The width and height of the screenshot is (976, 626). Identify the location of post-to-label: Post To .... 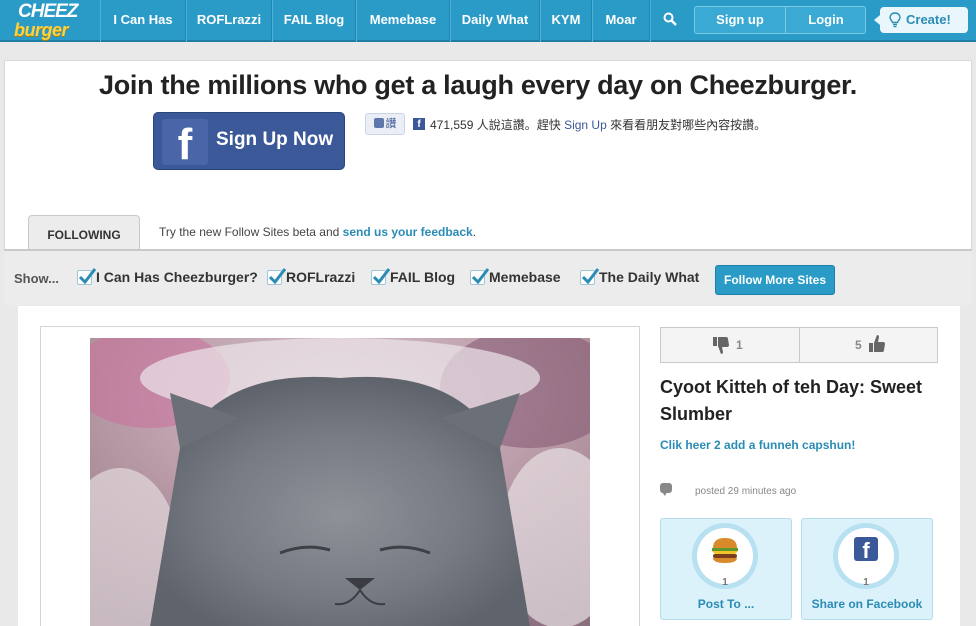
(726, 604).